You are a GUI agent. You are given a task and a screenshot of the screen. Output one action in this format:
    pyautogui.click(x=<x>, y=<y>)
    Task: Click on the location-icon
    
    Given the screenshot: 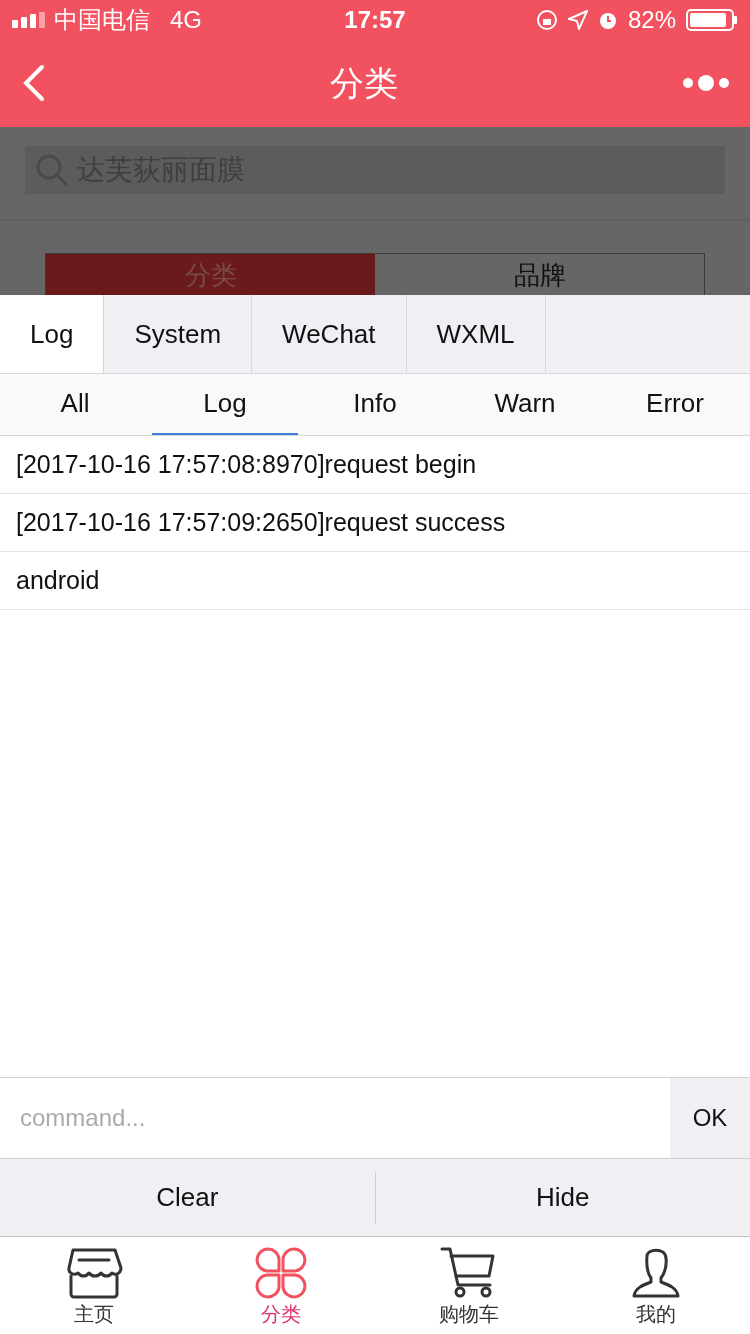 What is the action you would take?
    pyautogui.click(x=577, y=19)
    